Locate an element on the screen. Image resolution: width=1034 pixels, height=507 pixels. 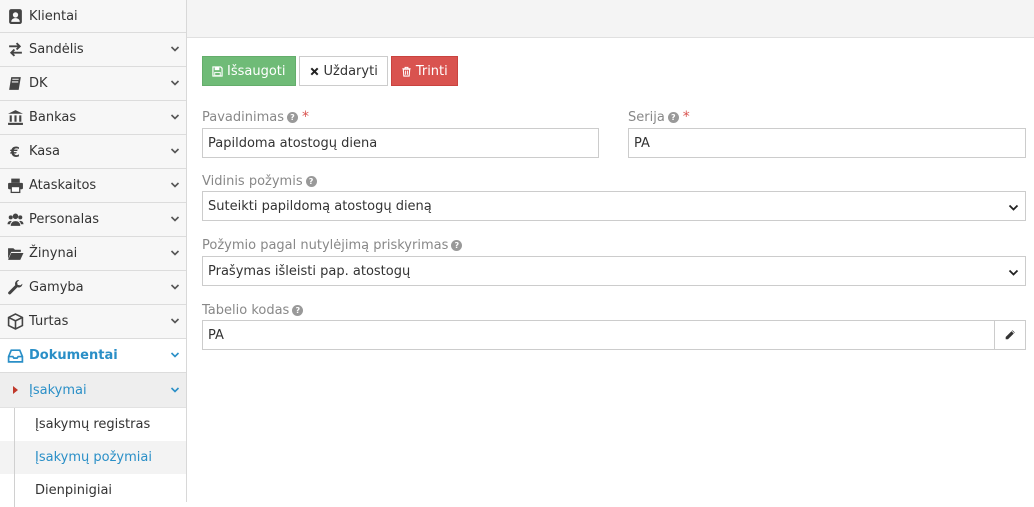
name-group: Pavadinimas ? * Papildoma atostogų diena is located at coordinates (400, 133).